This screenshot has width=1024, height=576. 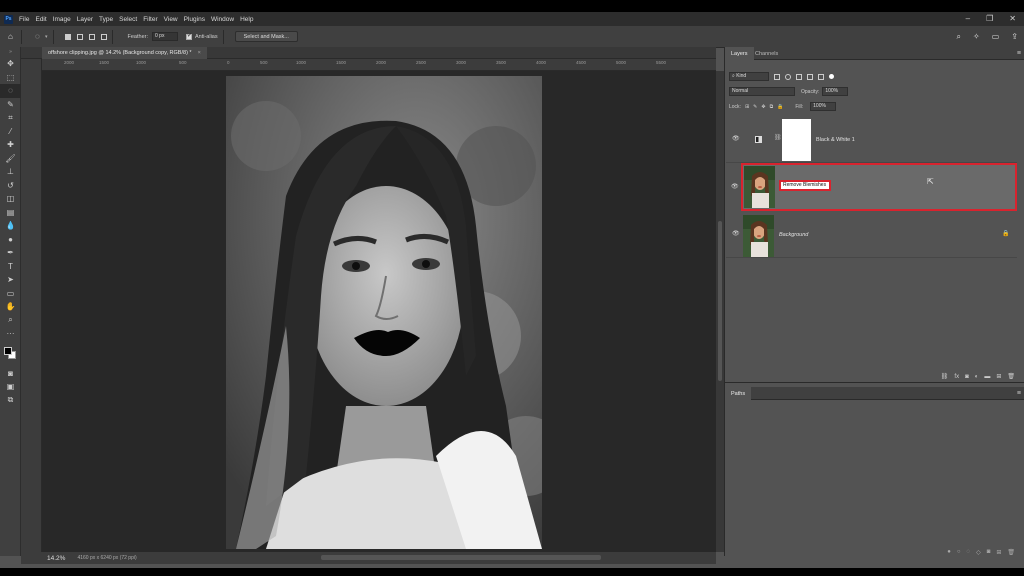 I want to click on crop-tool-icon: ⌗, so click(x=10, y=118).